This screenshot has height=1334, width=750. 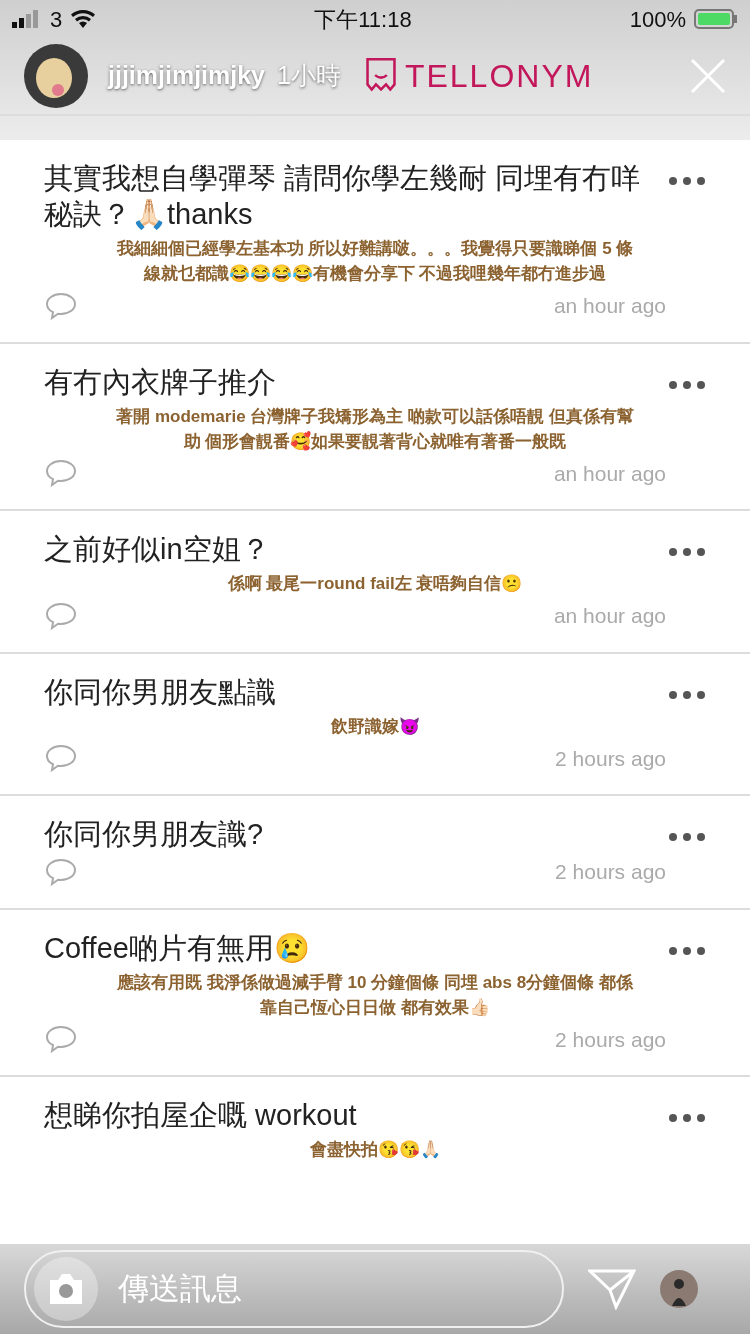 I want to click on answer-caption: 會盡快拍😘😘🙏🏻, so click(x=375, y=1150).